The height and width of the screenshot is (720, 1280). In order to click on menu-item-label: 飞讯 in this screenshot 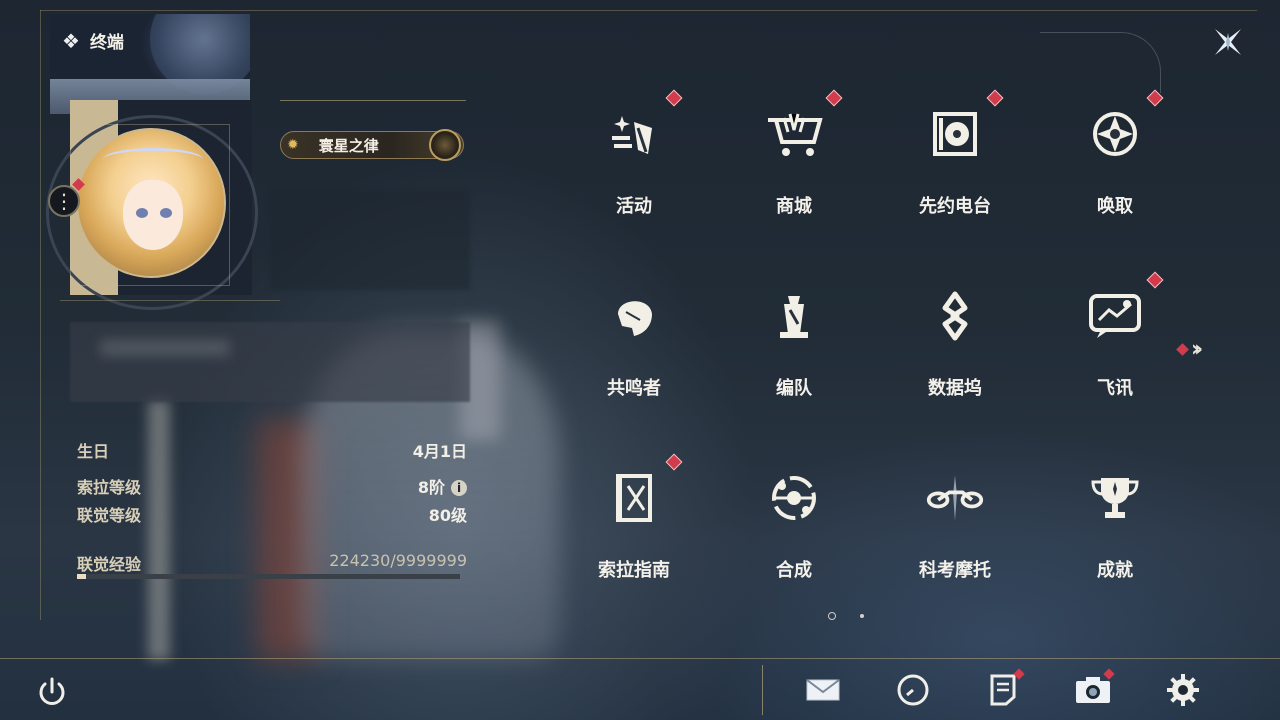, I will do `click(1115, 388)`.